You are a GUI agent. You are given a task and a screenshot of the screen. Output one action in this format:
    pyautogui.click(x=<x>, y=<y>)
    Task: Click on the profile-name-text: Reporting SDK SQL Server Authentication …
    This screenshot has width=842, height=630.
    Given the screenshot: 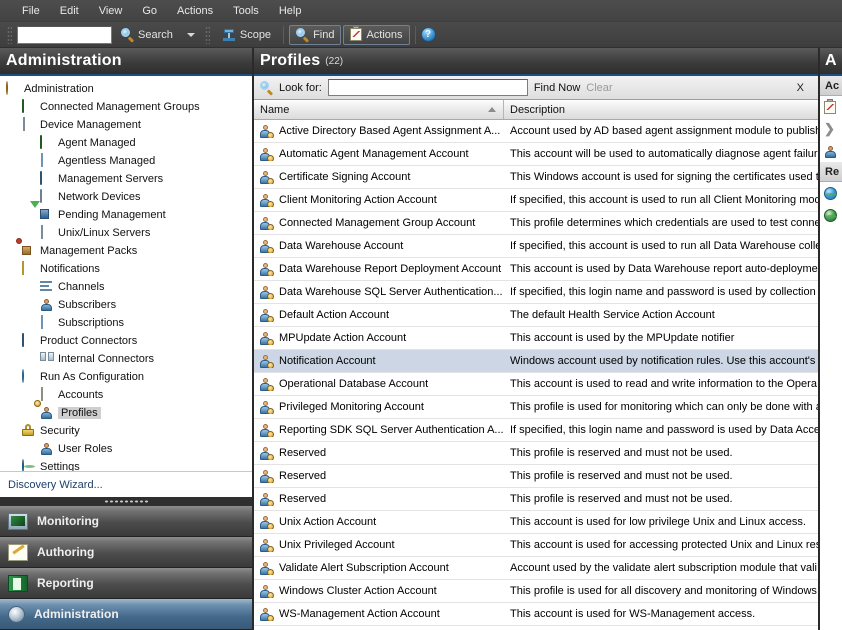 What is the action you would take?
    pyautogui.click(x=391, y=430)
    